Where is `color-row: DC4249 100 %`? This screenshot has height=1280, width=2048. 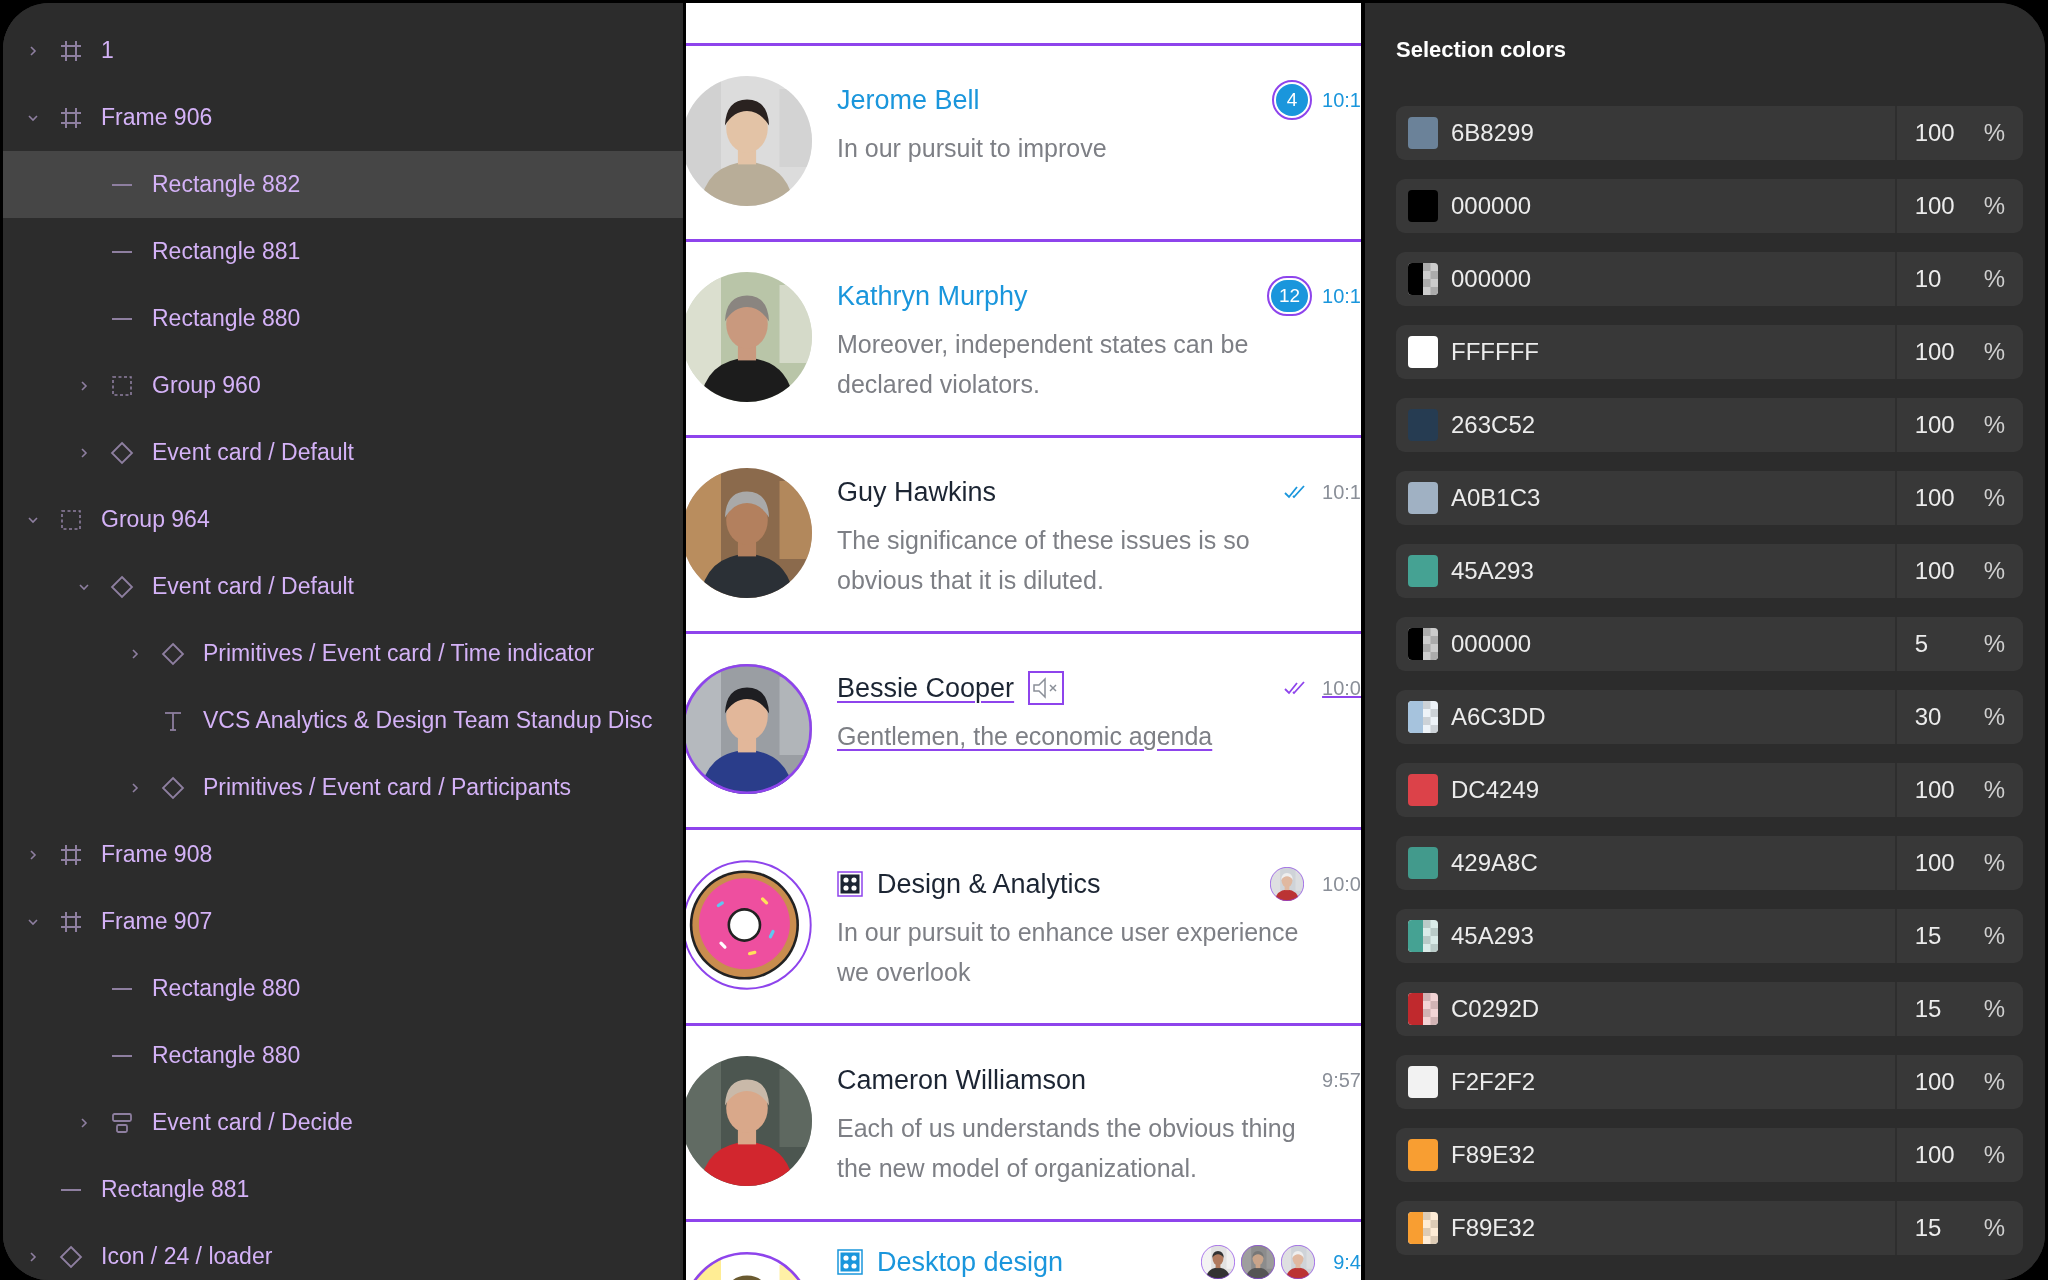
color-row: DC4249 100 % is located at coordinates (1709, 790).